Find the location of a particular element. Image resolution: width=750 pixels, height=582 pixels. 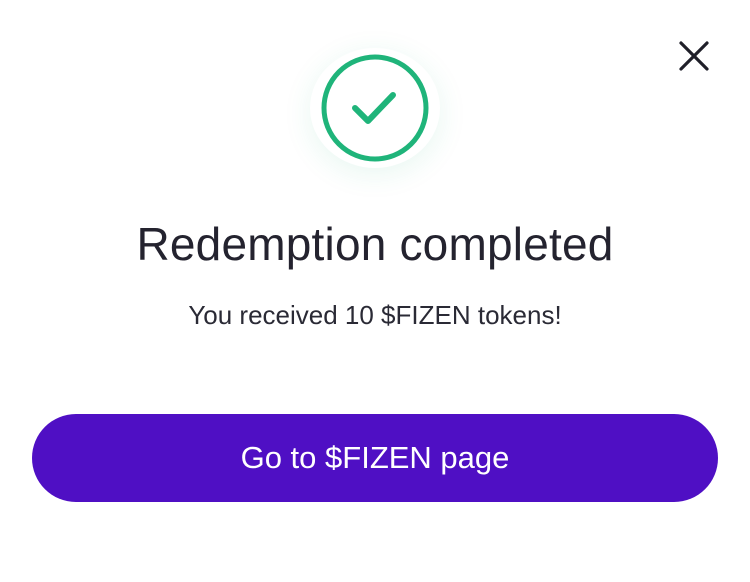

close-icon is located at coordinates (694, 56).